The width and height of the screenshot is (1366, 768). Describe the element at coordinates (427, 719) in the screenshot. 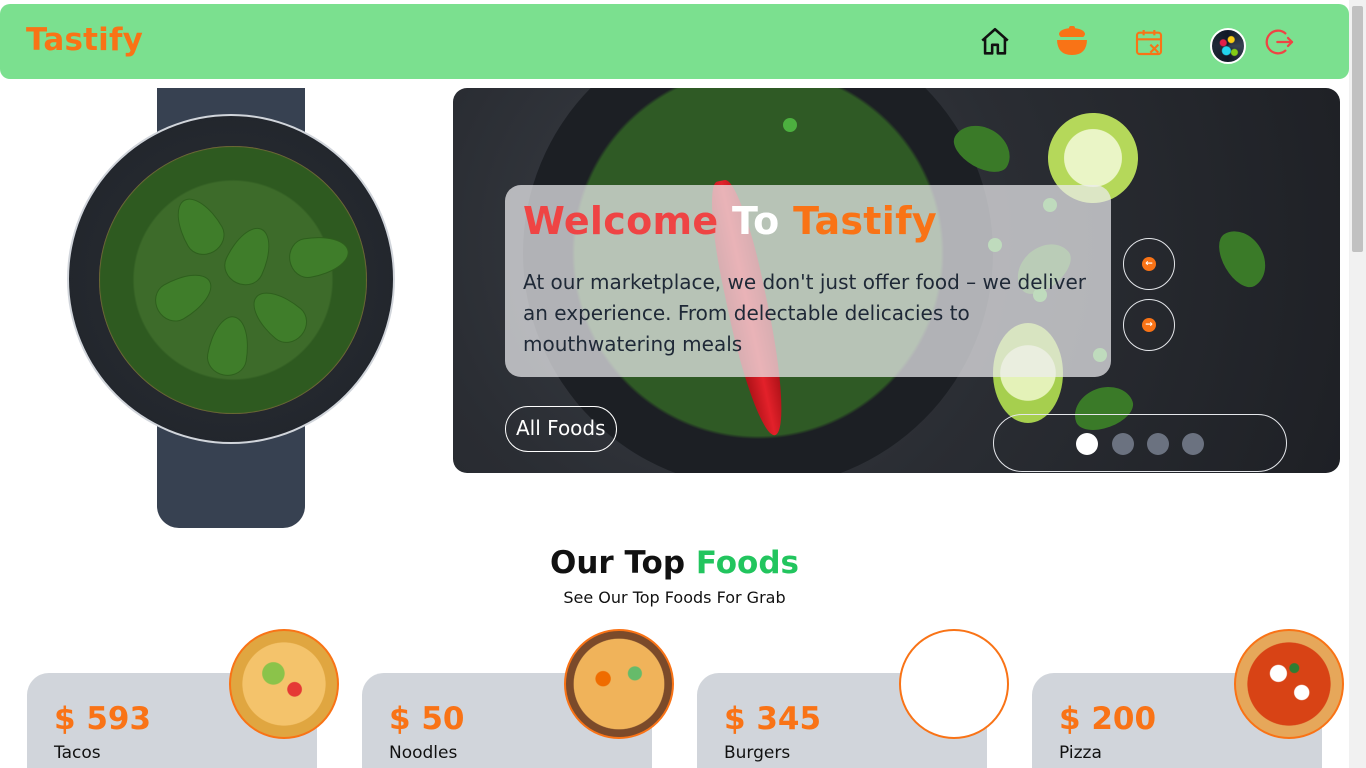

I see `food-price: $ 50` at that location.